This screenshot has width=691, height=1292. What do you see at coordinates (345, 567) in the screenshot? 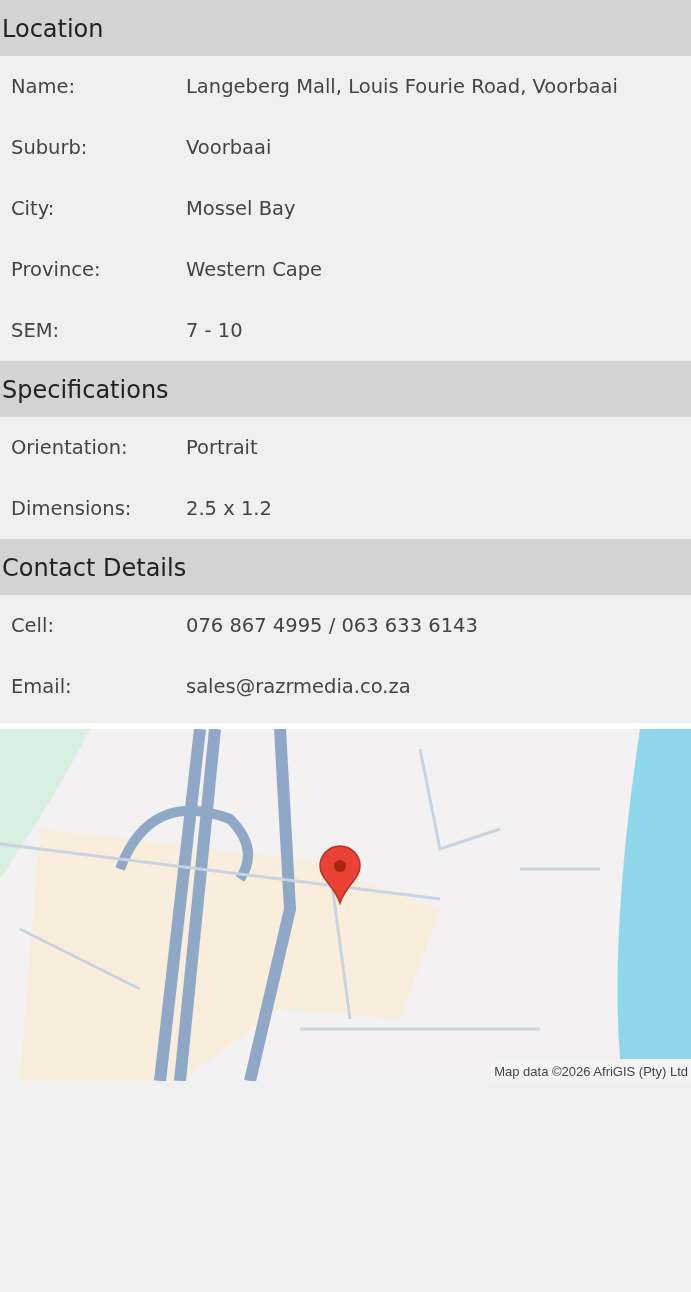
I see `section-header: Contact Details` at bounding box center [345, 567].